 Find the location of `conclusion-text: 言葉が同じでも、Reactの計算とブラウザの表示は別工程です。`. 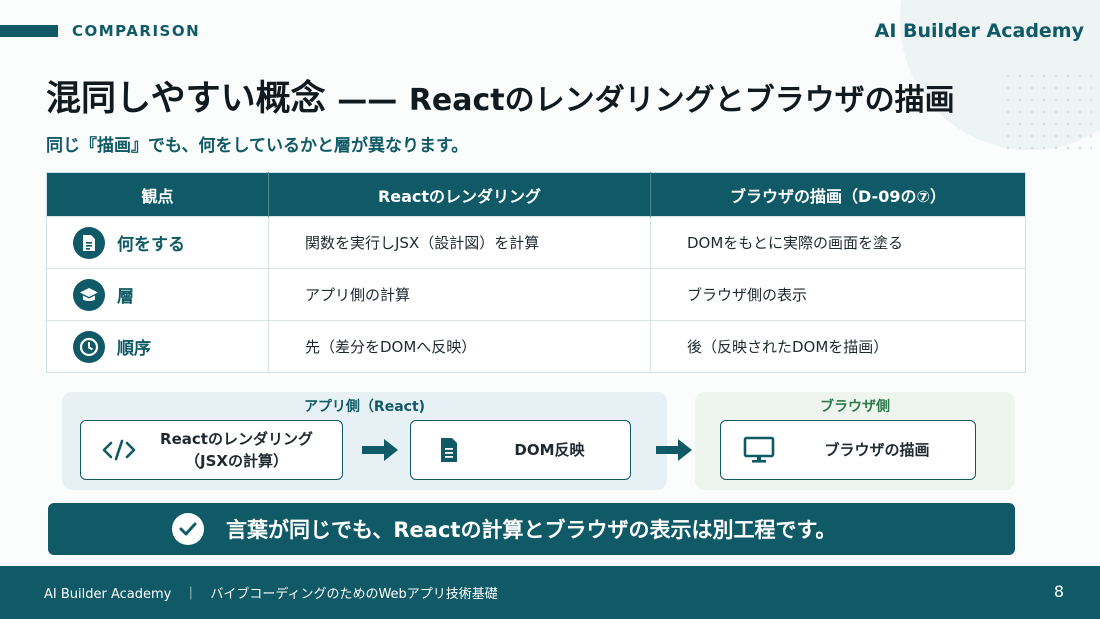

conclusion-text: 言葉が同じでも、Reactの計算とブラウザの表示は別工程です。 is located at coordinates (531, 530).